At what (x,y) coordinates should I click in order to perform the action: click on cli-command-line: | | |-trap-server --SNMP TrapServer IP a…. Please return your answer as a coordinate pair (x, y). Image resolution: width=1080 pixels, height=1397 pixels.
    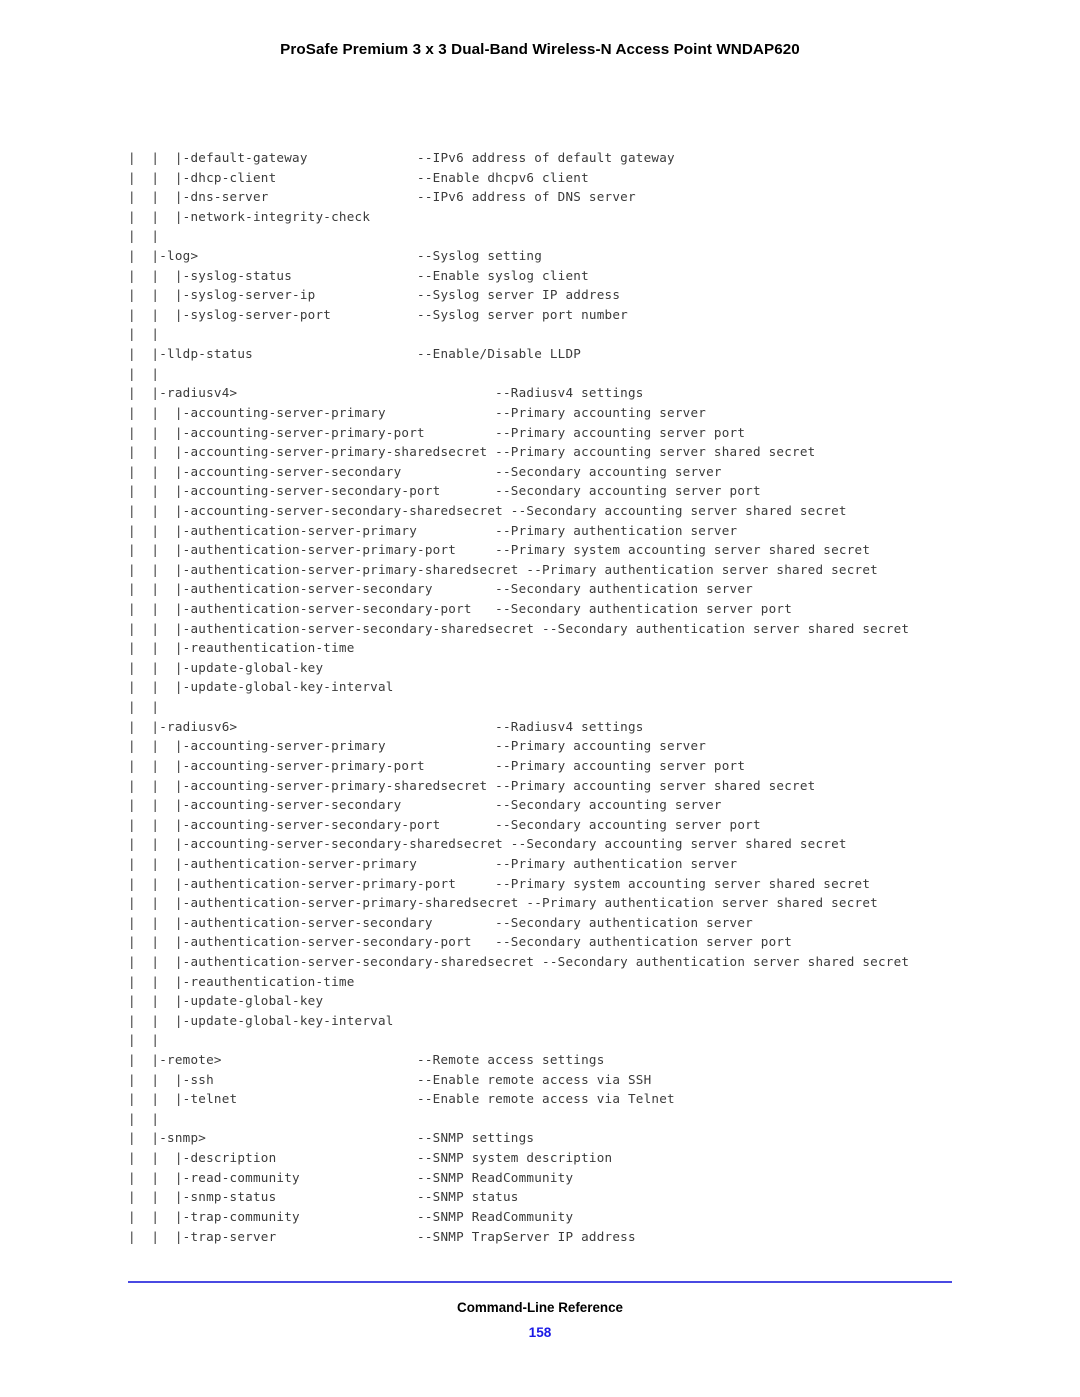
    Looking at the image, I should click on (382, 1236).